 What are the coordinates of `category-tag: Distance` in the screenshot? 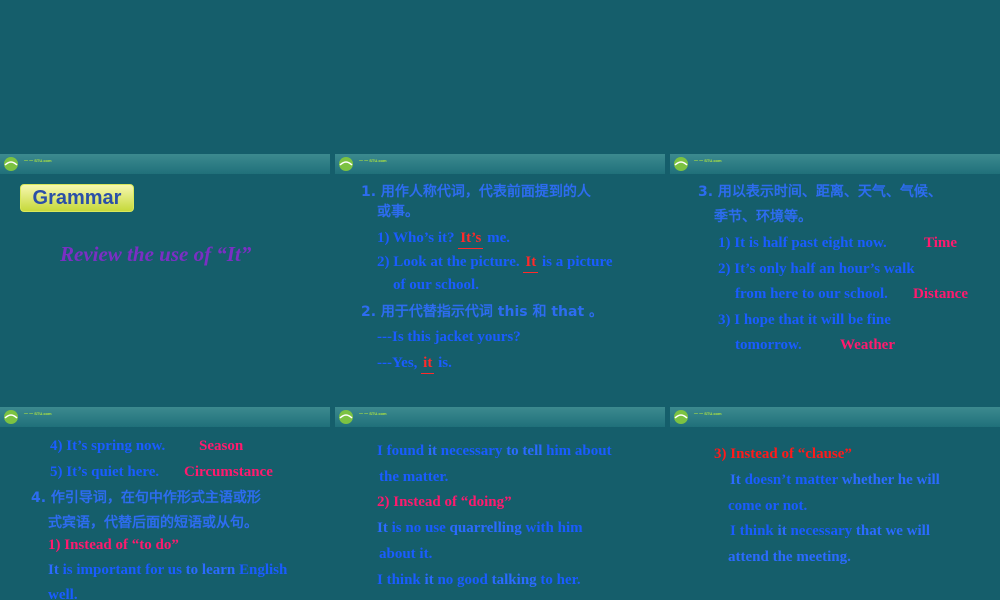 It's located at (940, 294).